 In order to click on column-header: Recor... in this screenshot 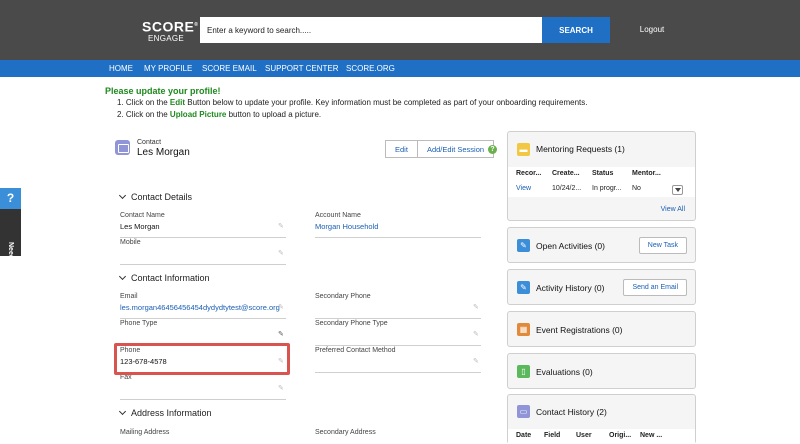, I will do `click(528, 173)`.